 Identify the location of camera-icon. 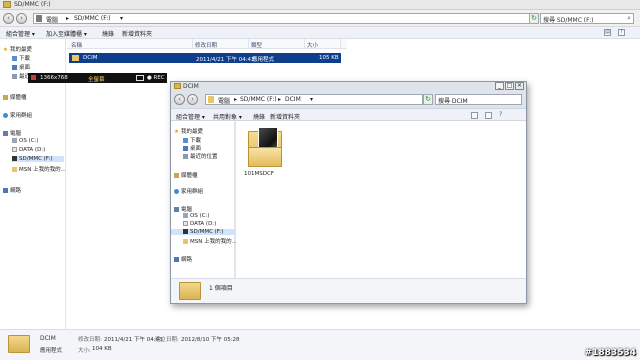
(140, 78).